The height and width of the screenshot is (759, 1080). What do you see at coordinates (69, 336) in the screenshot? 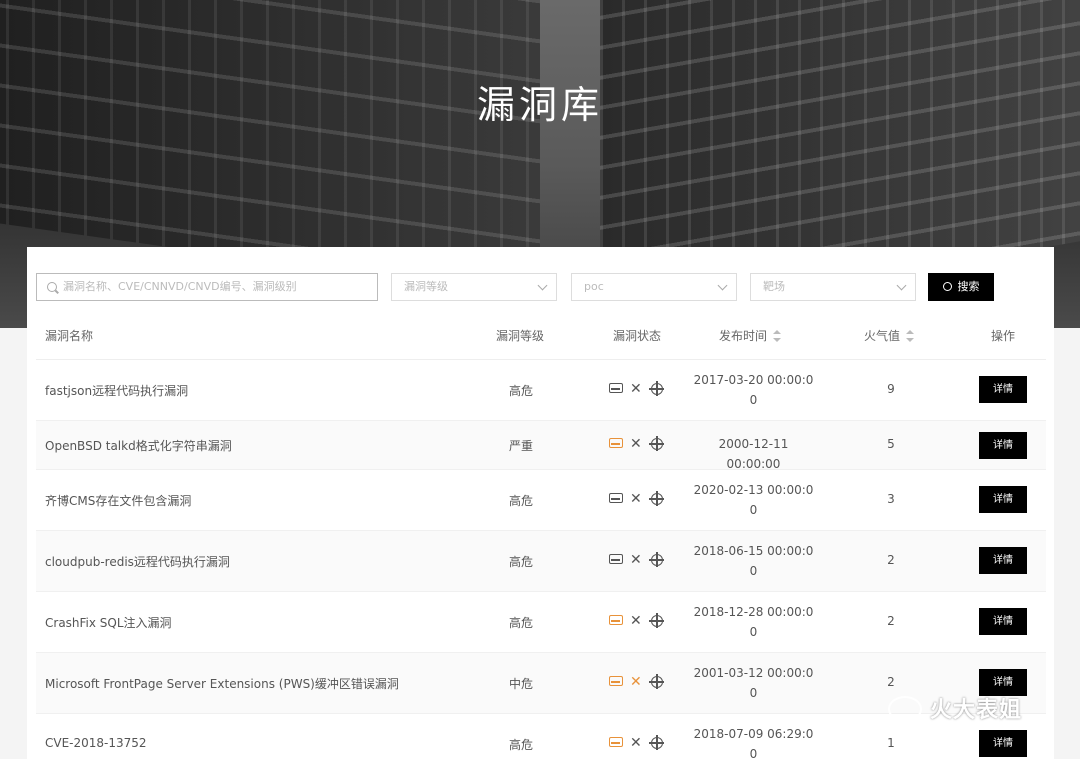
I see `header-name: 漏洞名称` at bounding box center [69, 336].